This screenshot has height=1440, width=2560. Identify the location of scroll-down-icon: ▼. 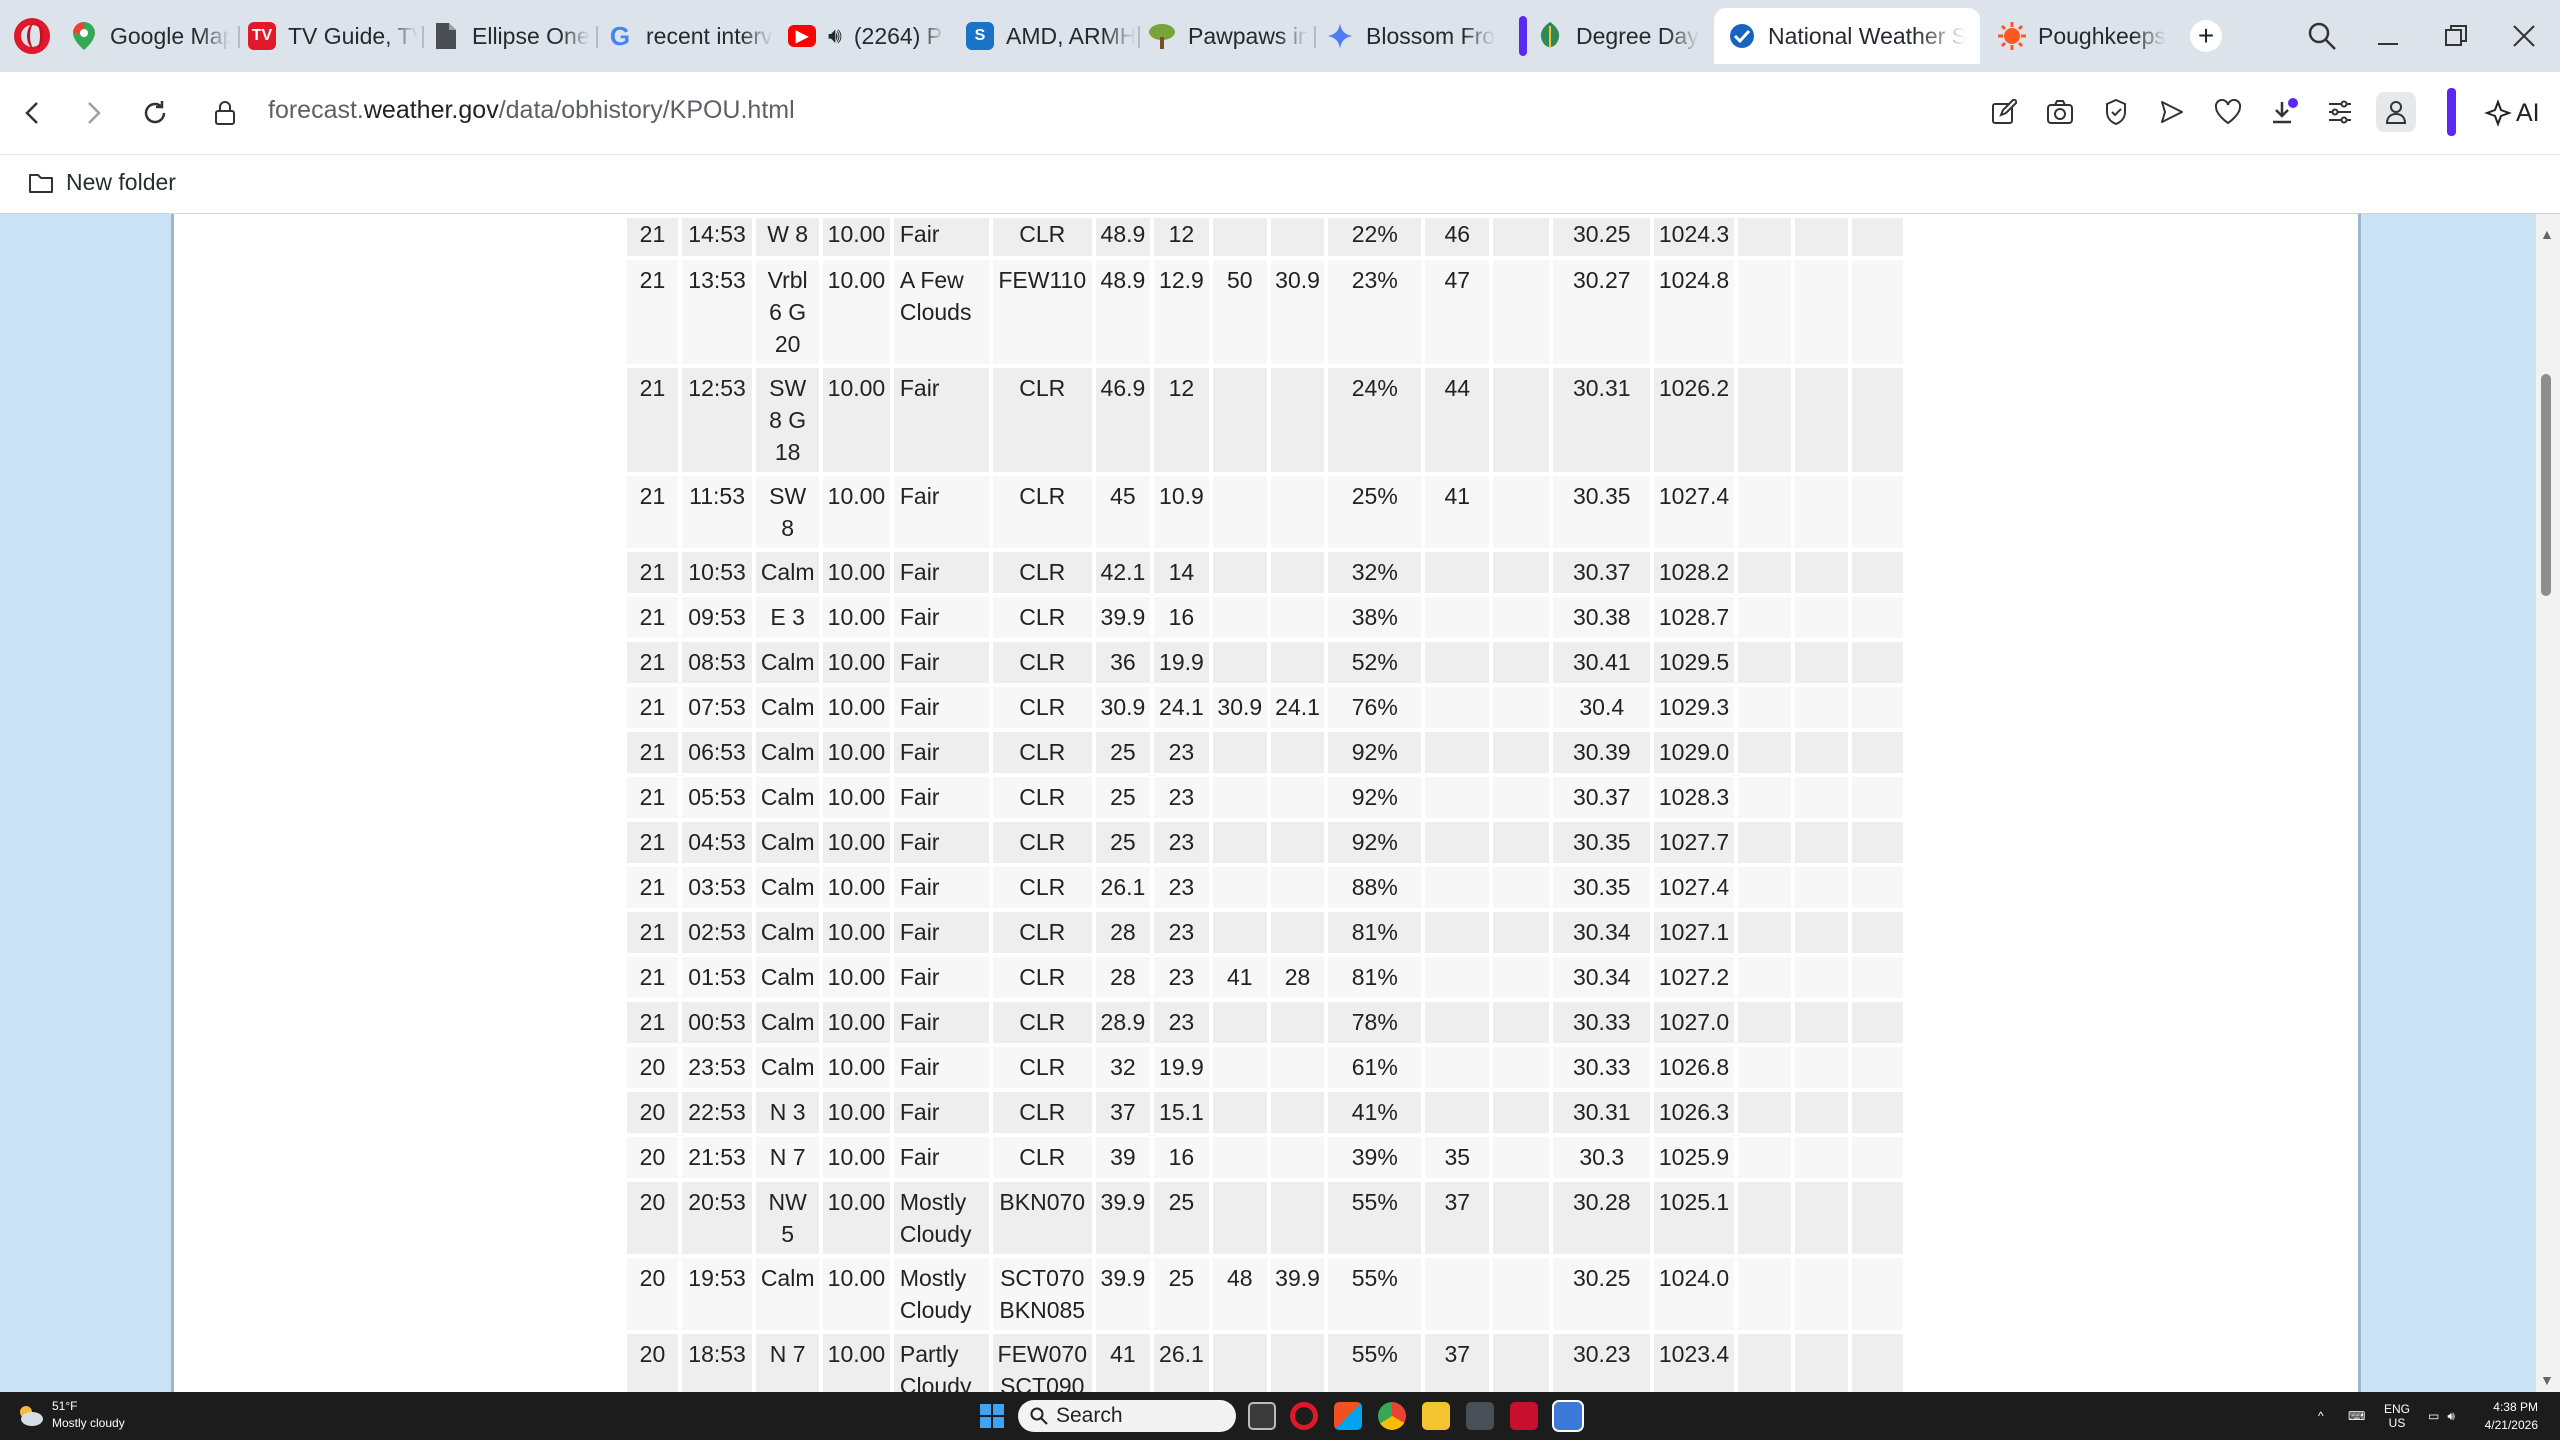
(2547, 1380).